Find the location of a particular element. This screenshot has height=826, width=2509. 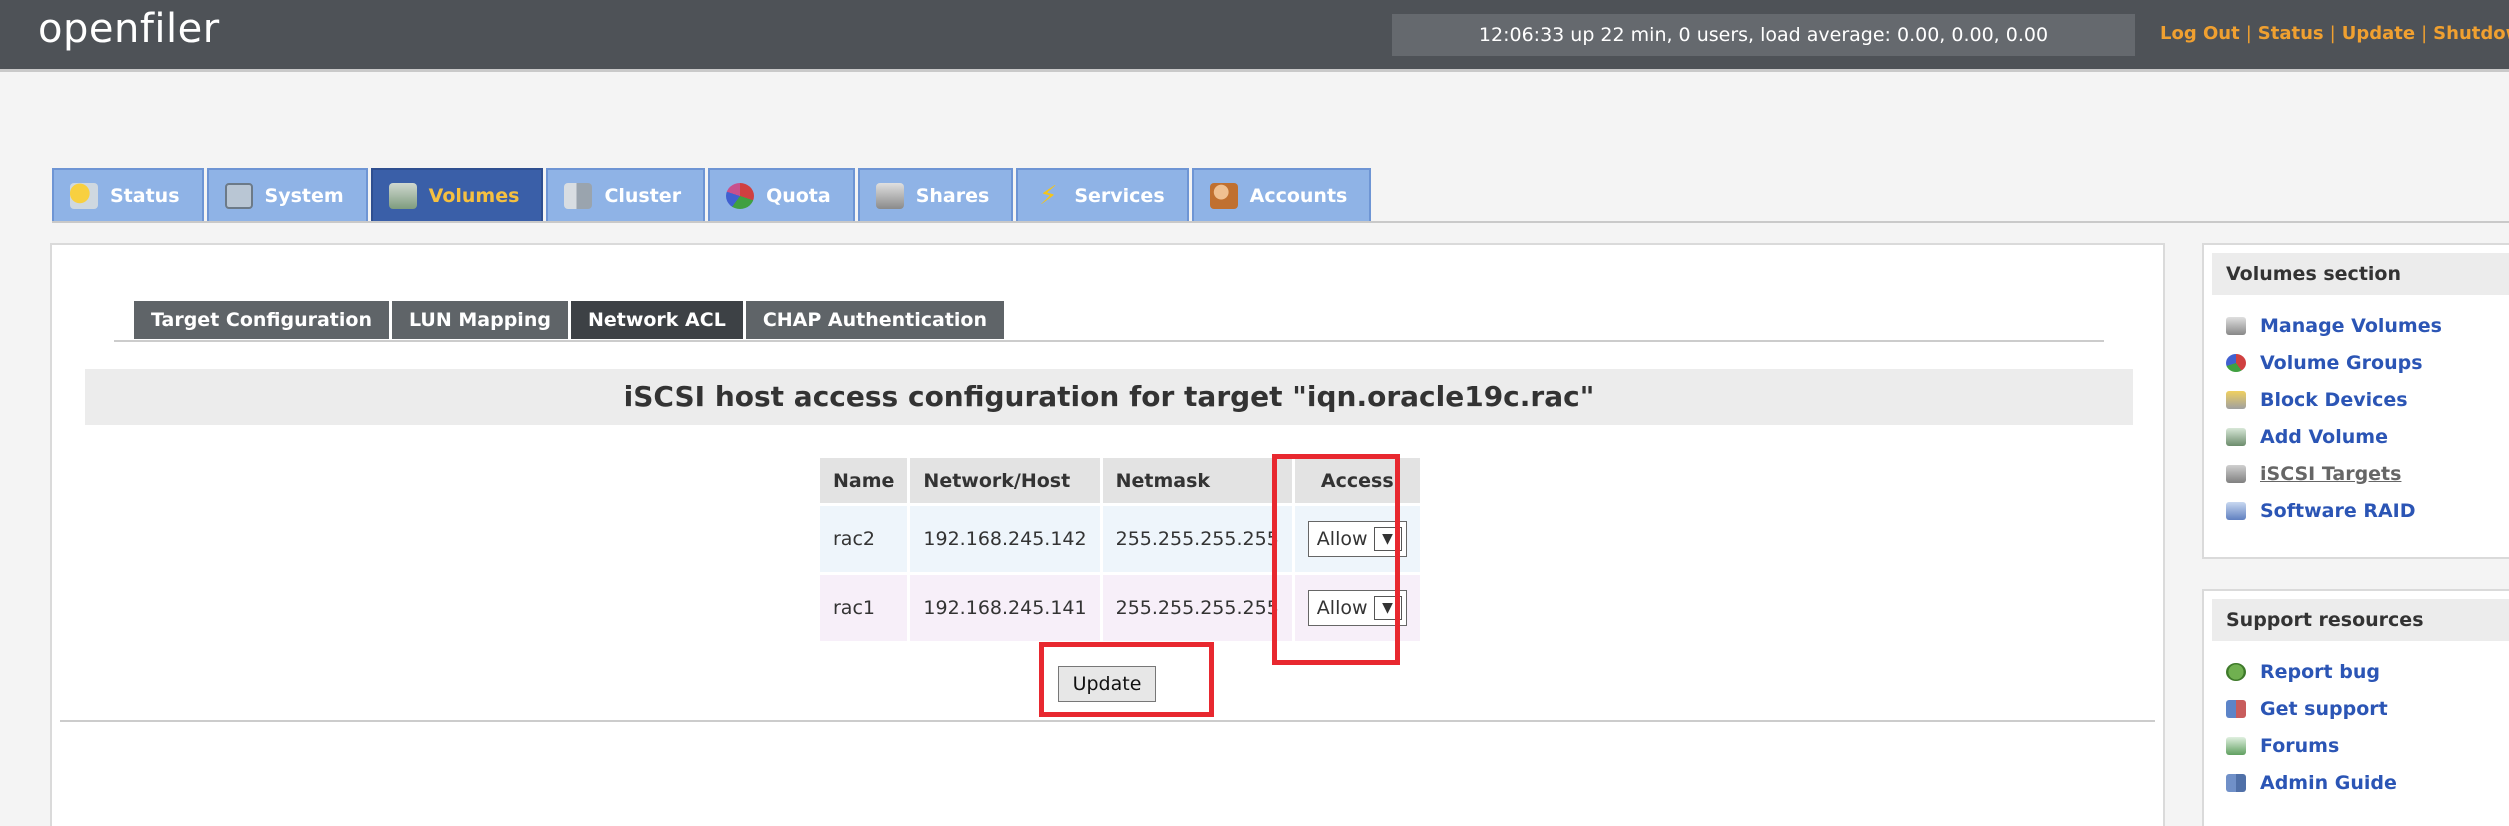

iscsi-icon is located at coordinates (2236, 473).